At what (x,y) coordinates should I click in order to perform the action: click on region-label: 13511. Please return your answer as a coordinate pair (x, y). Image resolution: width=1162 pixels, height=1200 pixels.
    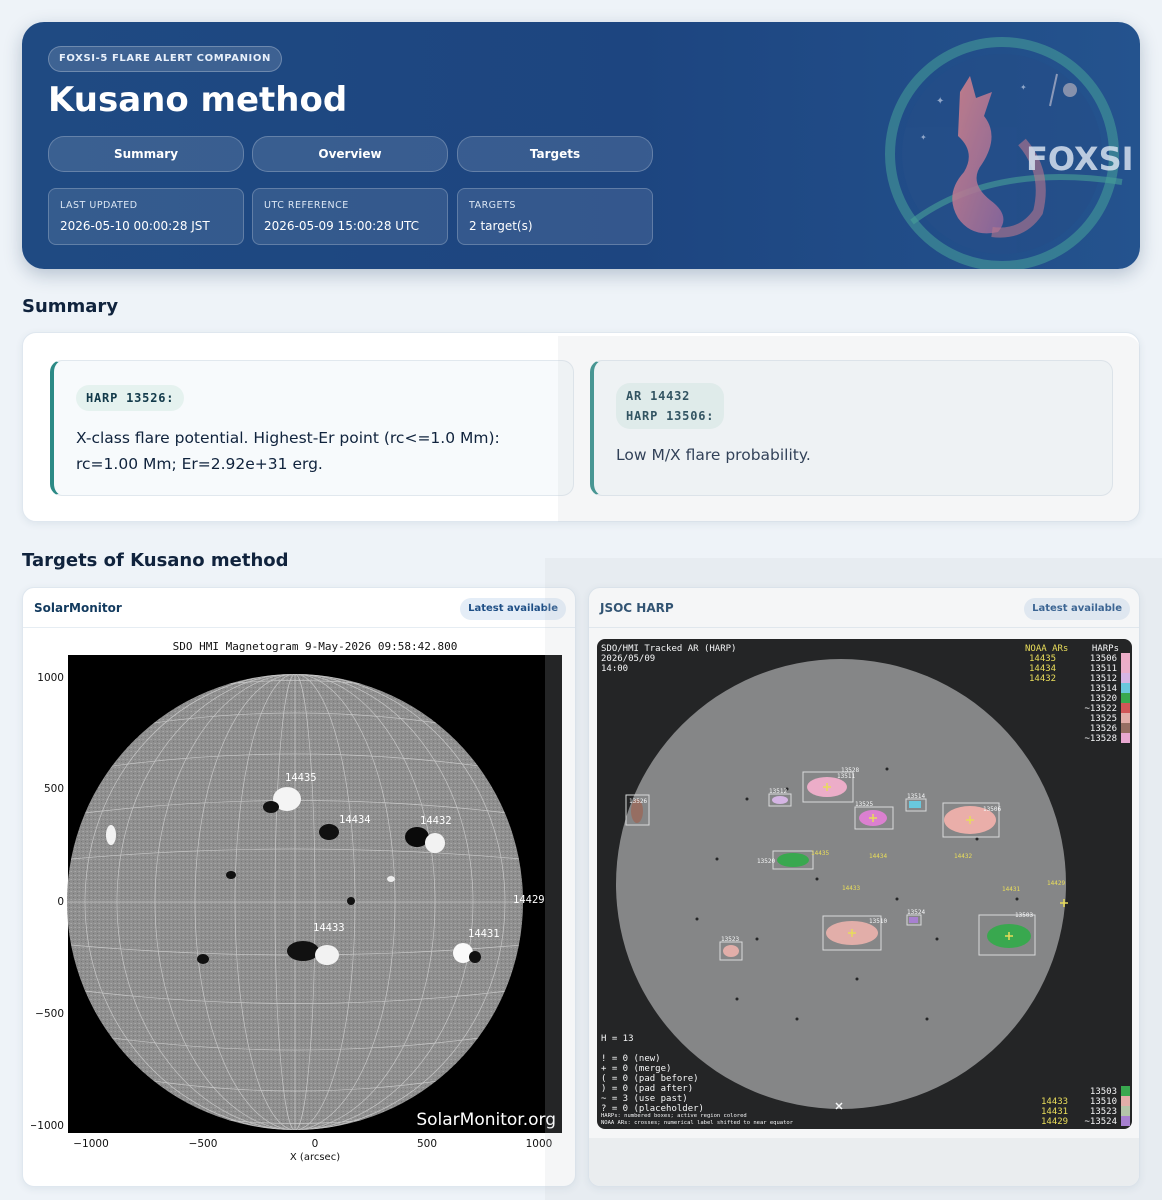
    Looking at the image, I should click on (846, 776).